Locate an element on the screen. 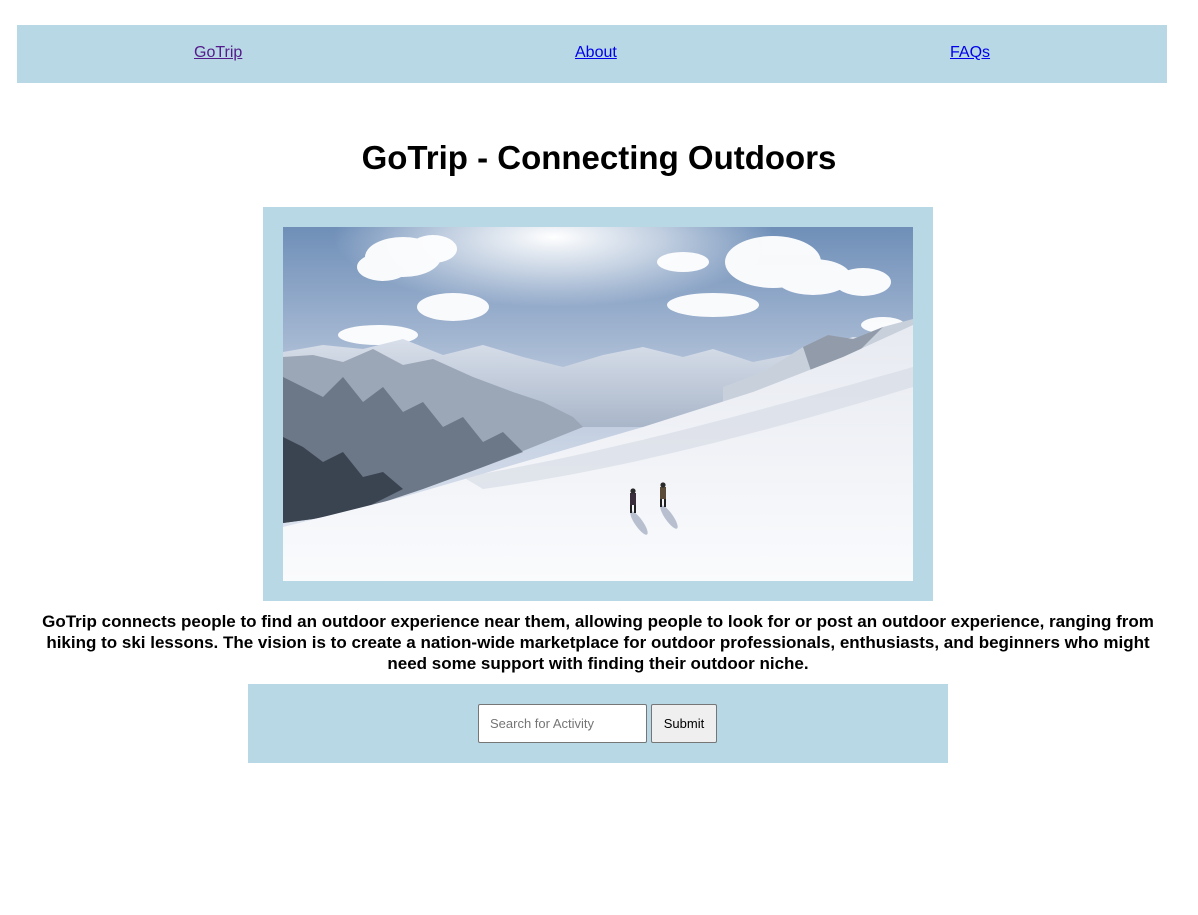  search-panel: Submit is located at coordinates (598, 723).